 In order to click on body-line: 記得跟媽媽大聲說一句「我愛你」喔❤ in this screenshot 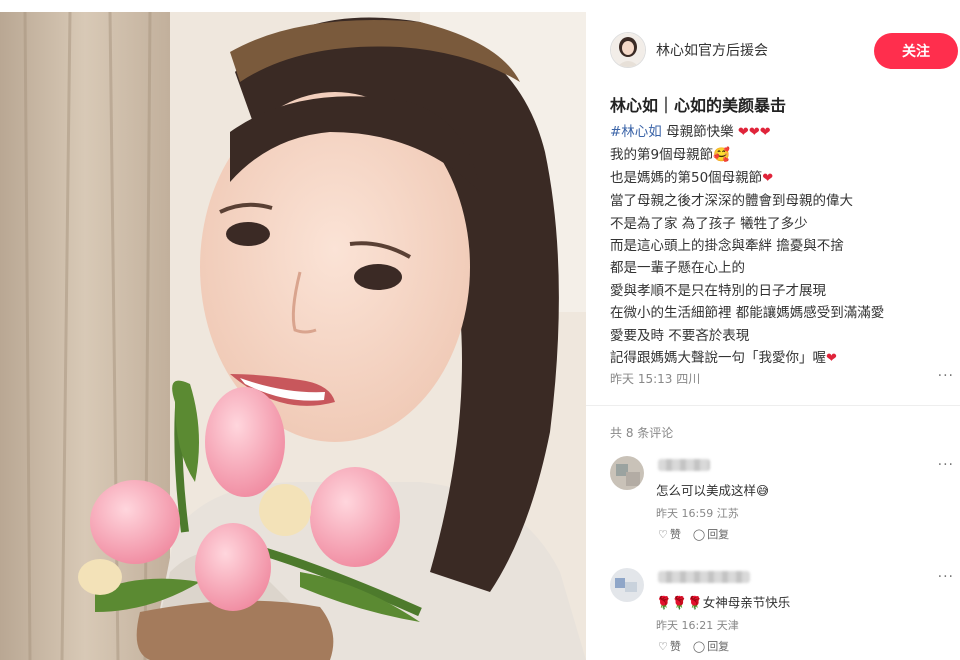, I will do `click(780, 358)`.